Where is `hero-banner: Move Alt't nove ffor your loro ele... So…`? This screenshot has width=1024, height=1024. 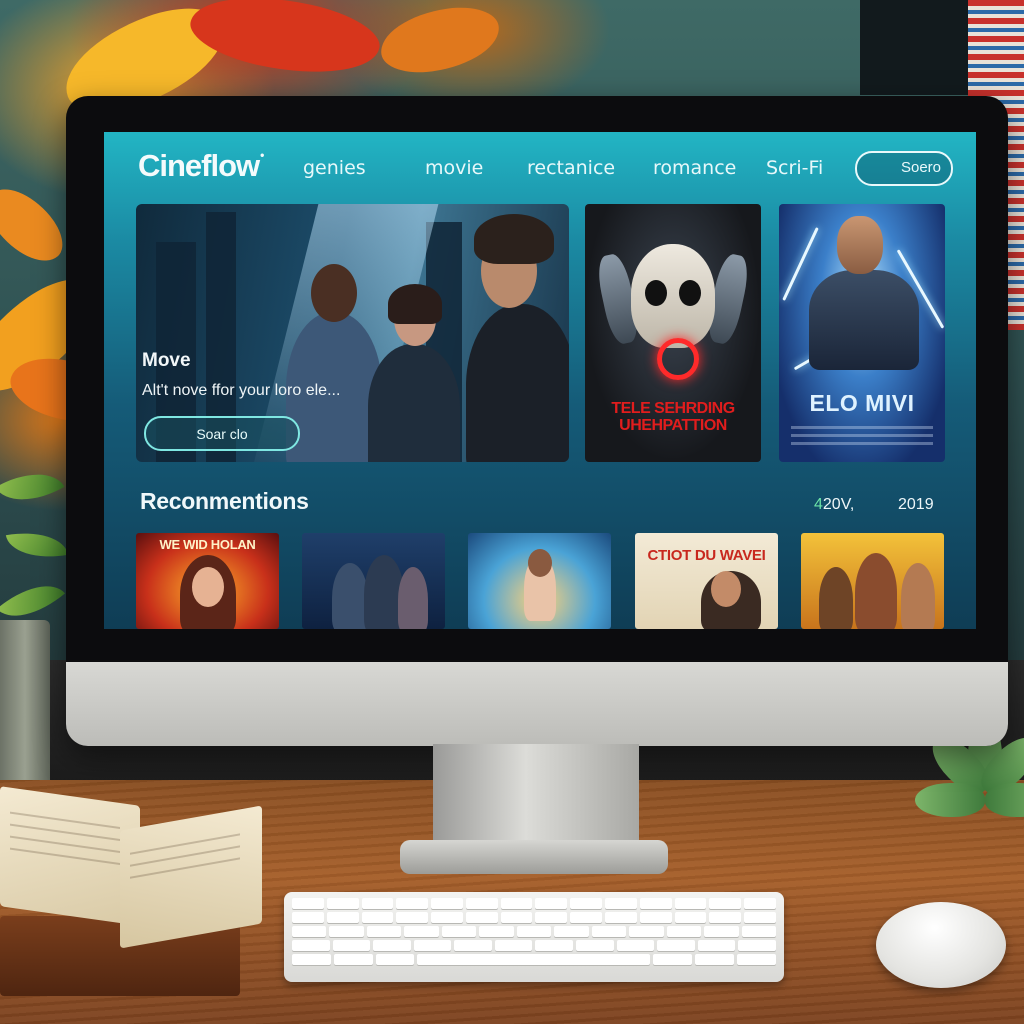 hero-banner: Move Alt't nove ffor your loro ele... So… is located at coordinates (352, 333).